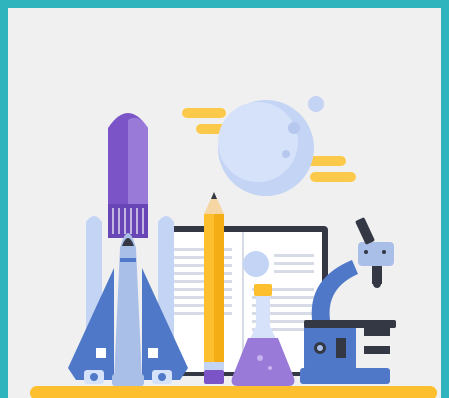 Image resolution: width=449 pixels, height=398 pixels. Describe the element at coordinates (233, 392) in the screenshot. I see `ground-shelf` at that location.